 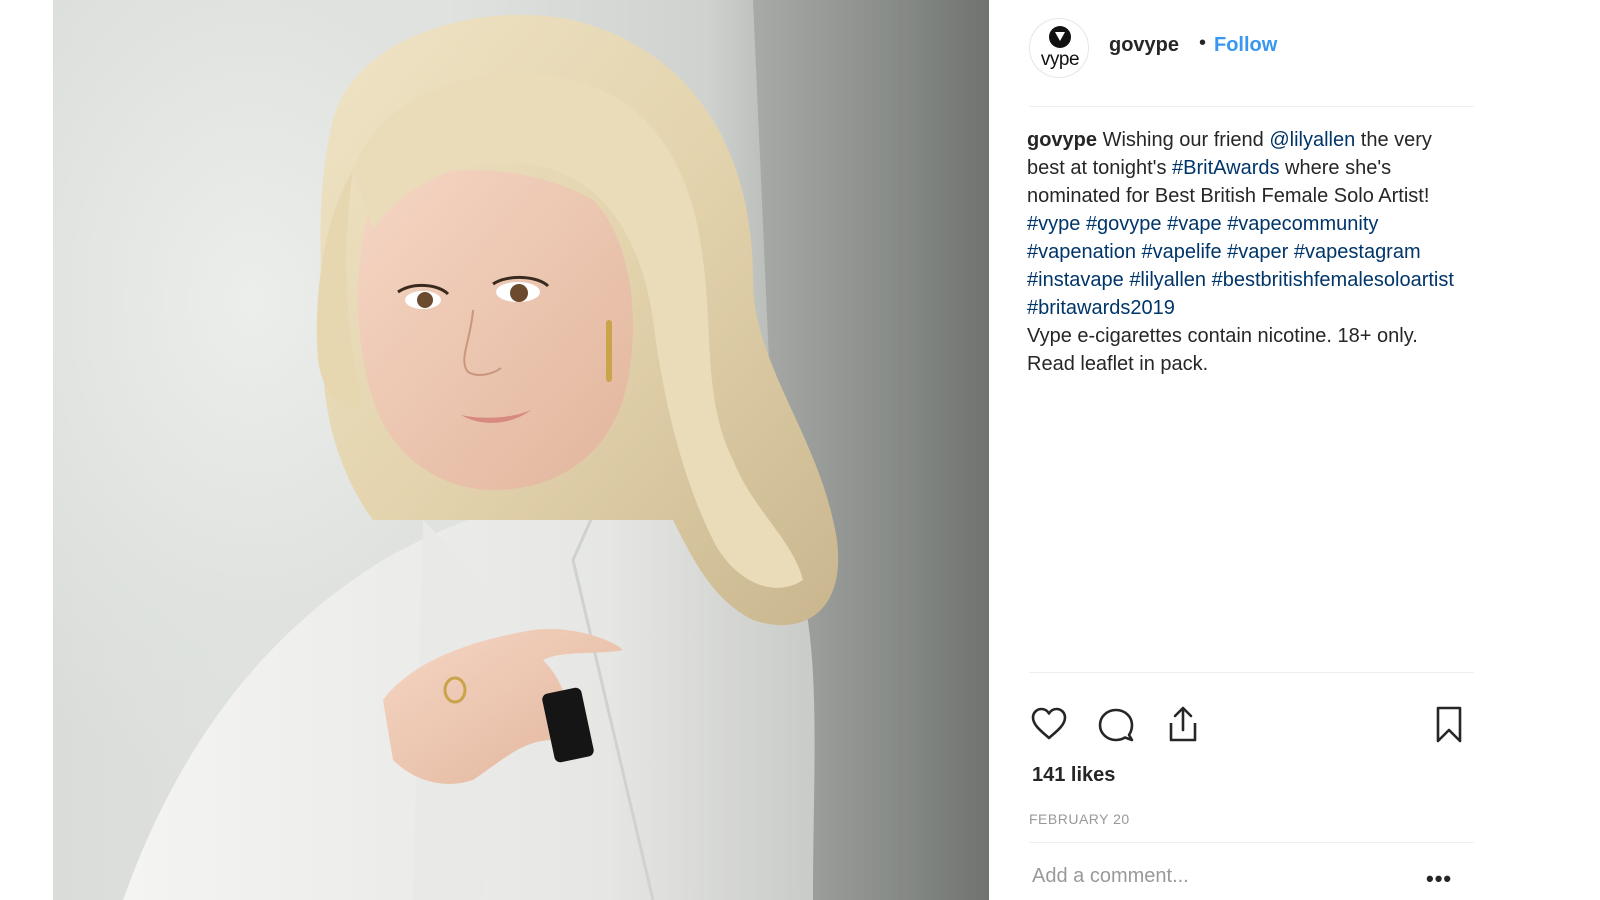 I want to click on caption-text-1: Wishing our friend, so click(x=1183, y=140).